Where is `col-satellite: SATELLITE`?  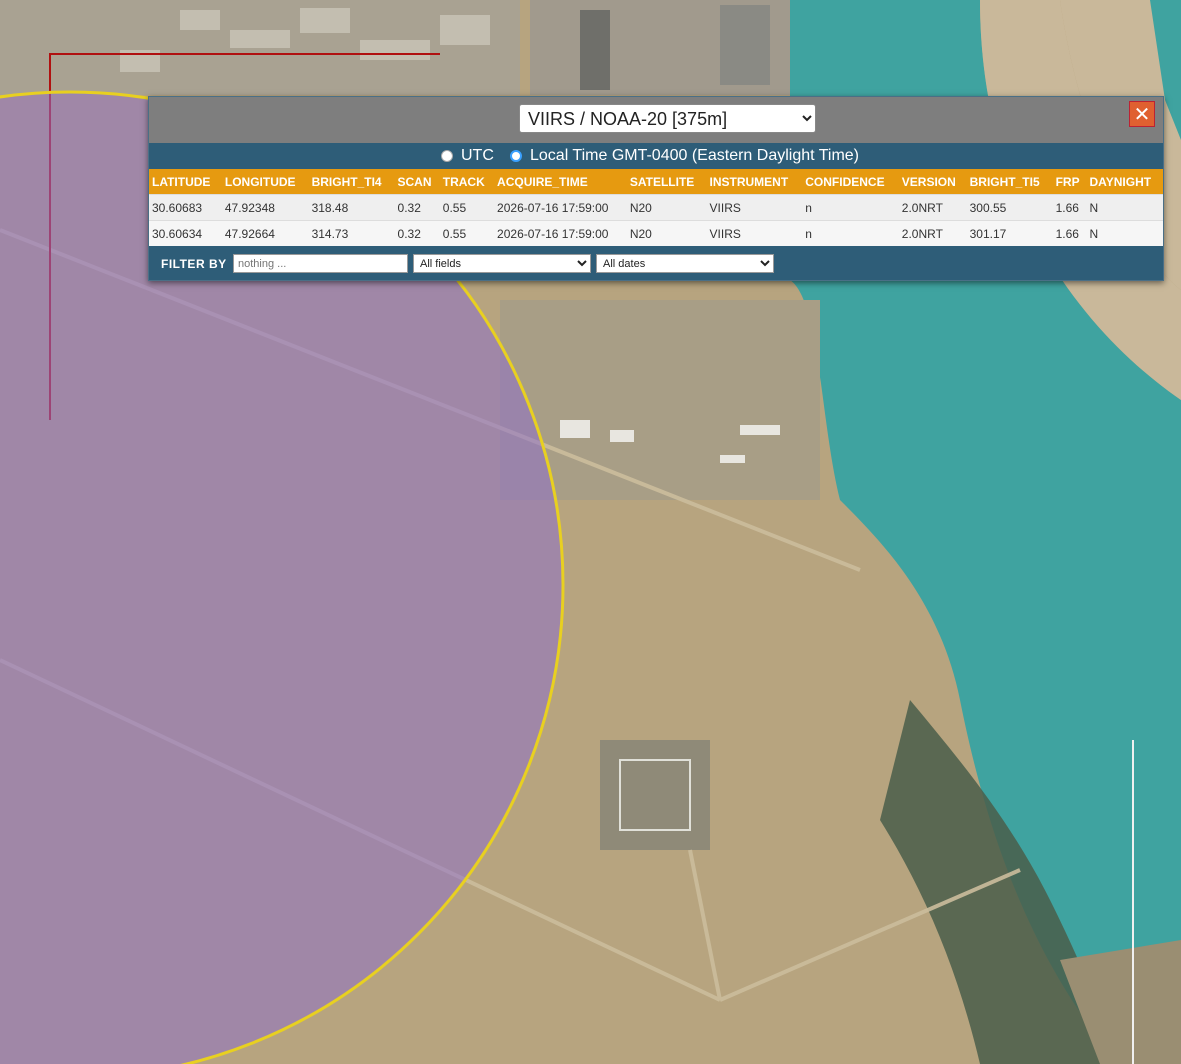 col-satellite: SATELLITE is located at coordinates (666, 182).